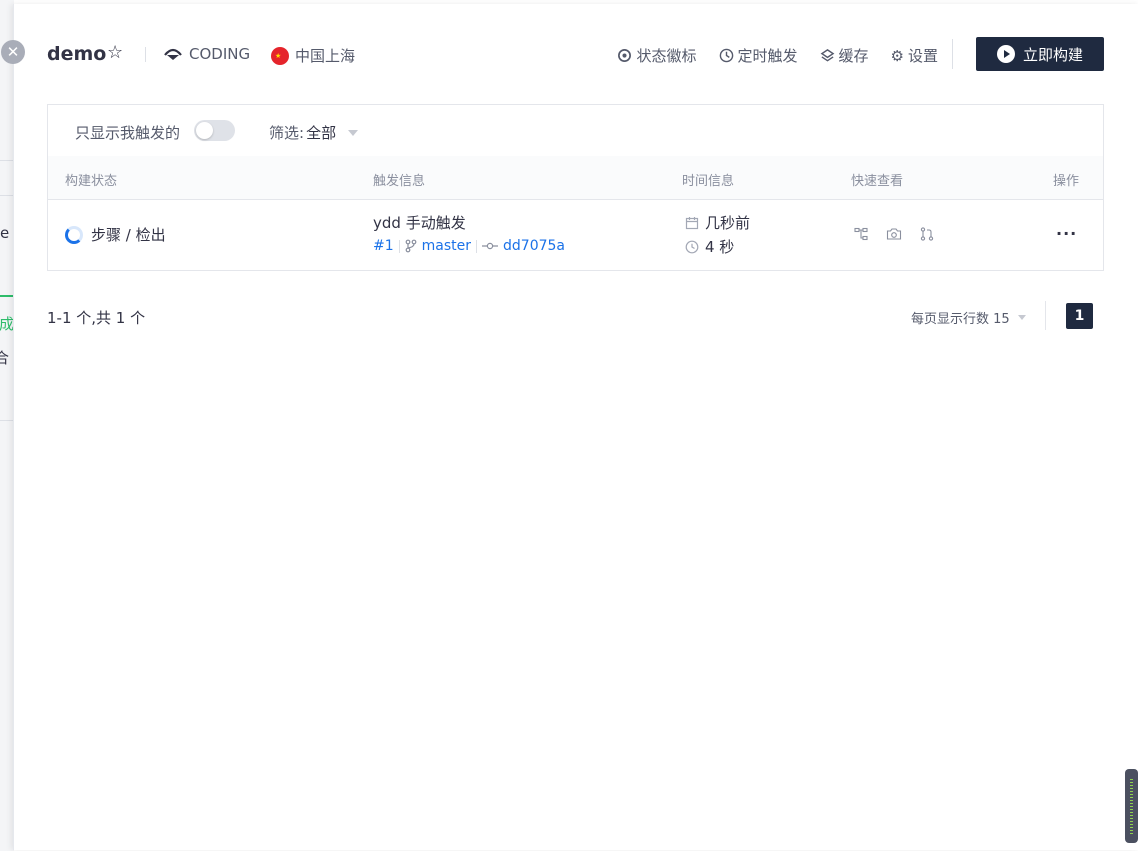  I want to click on calendar-icon, so click(692, 222).